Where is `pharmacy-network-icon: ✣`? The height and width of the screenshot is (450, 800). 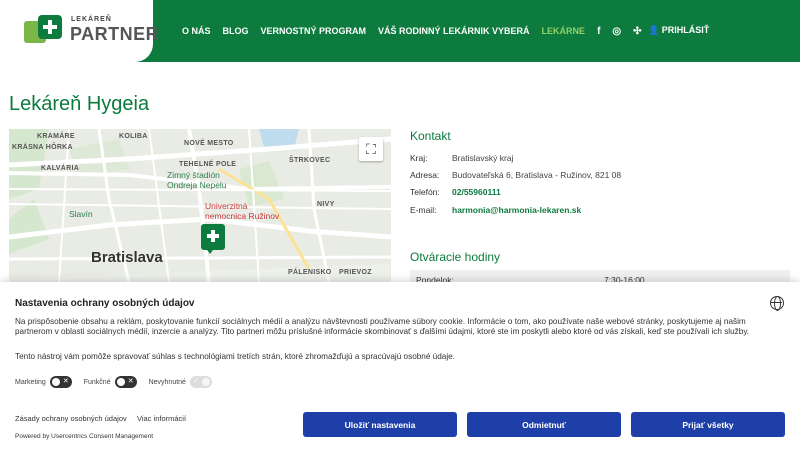
pharmacy-network-icon: ✣ is located at coordinates (637, 31).